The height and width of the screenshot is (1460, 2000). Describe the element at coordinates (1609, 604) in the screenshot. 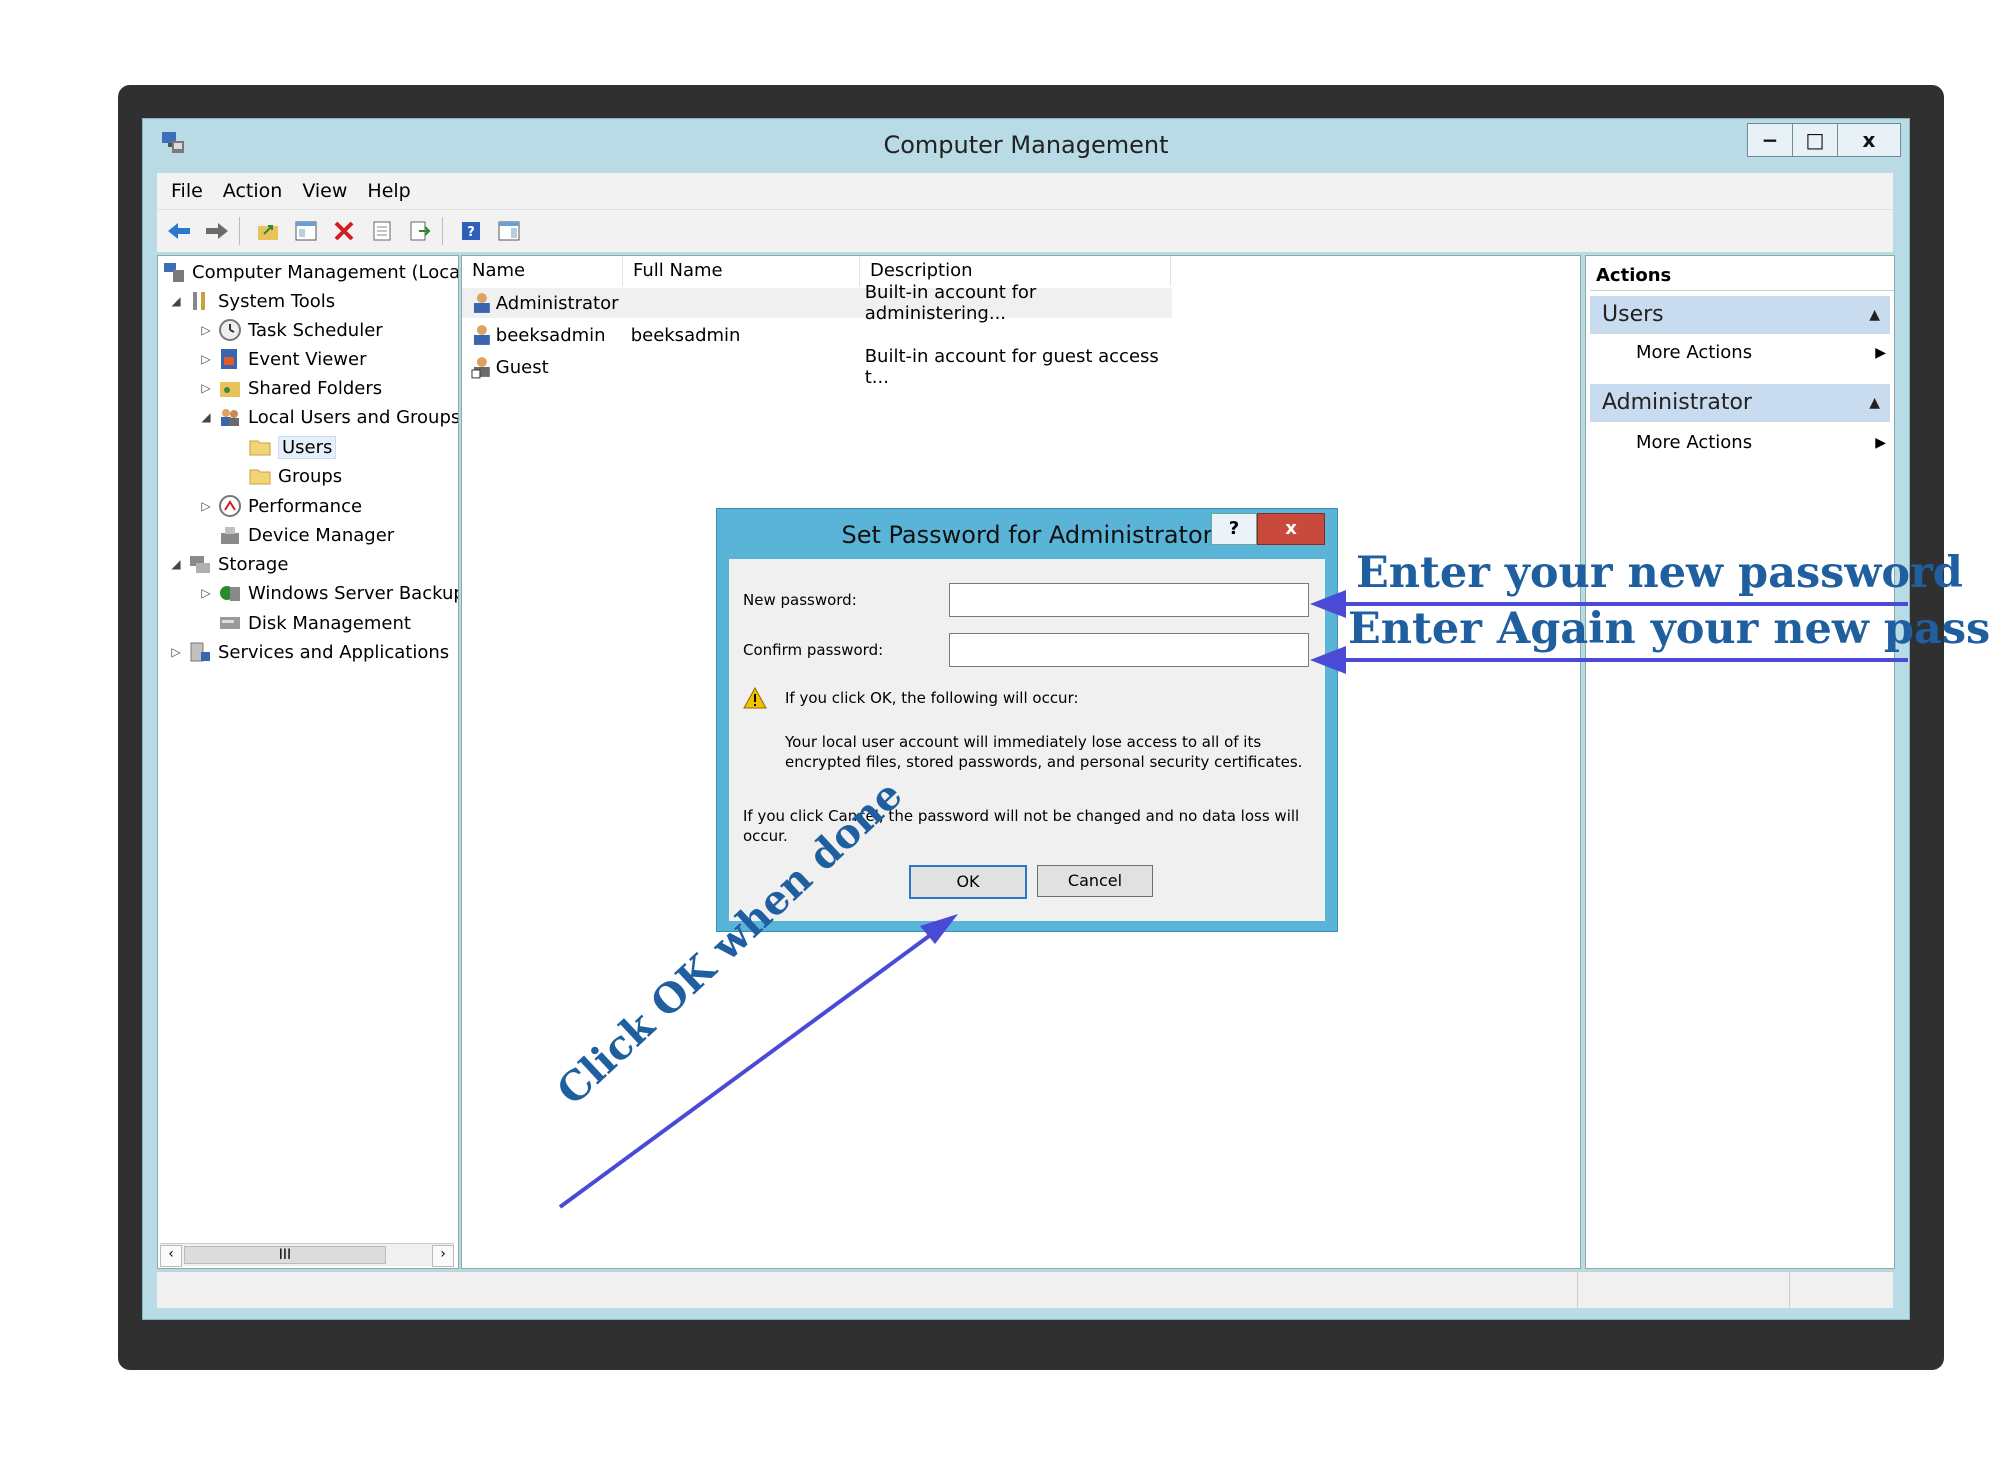

I see `arrow-to-new-password` at that location.